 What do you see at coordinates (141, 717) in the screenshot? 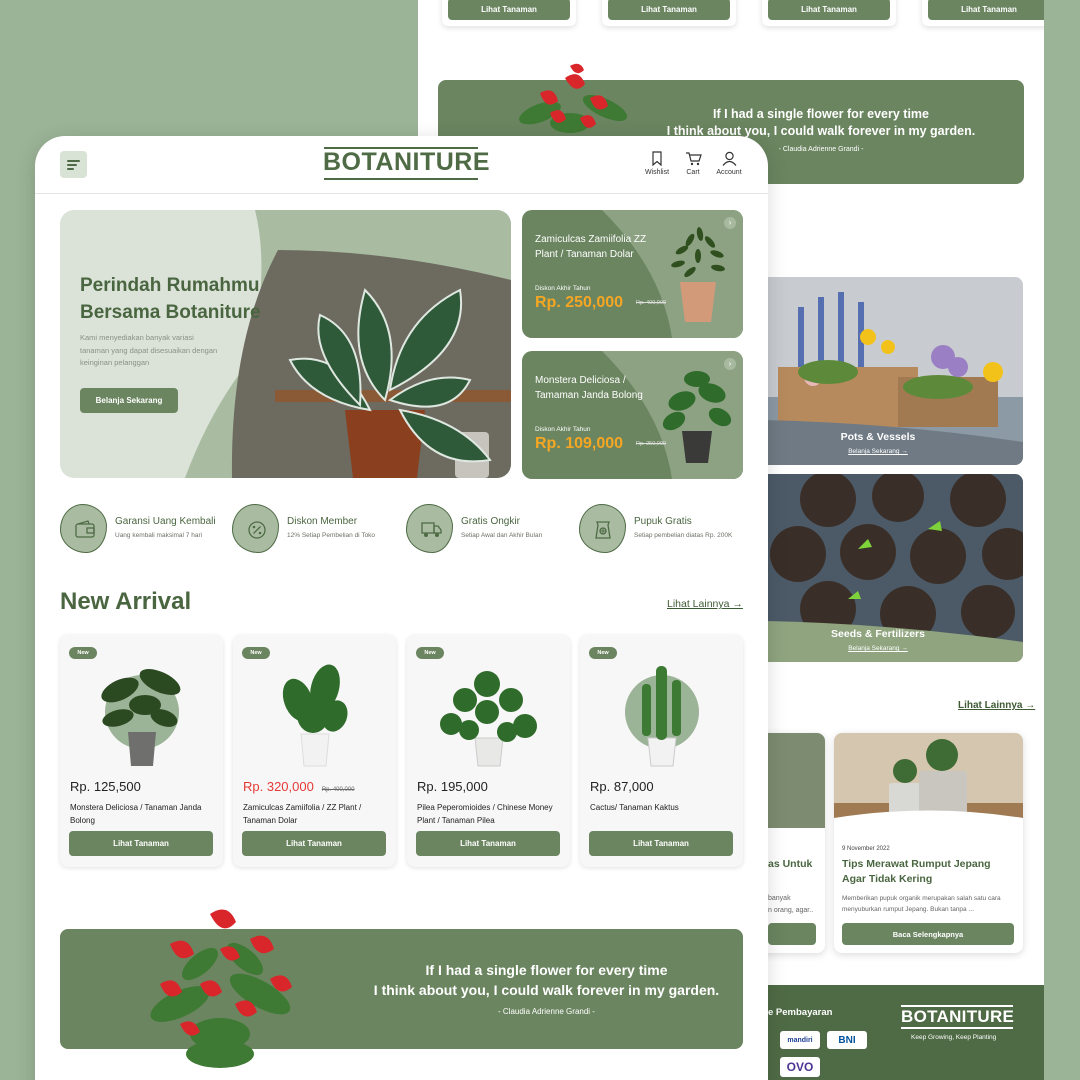
I see `monstera-plant-image` at bounding box center [141, 717].